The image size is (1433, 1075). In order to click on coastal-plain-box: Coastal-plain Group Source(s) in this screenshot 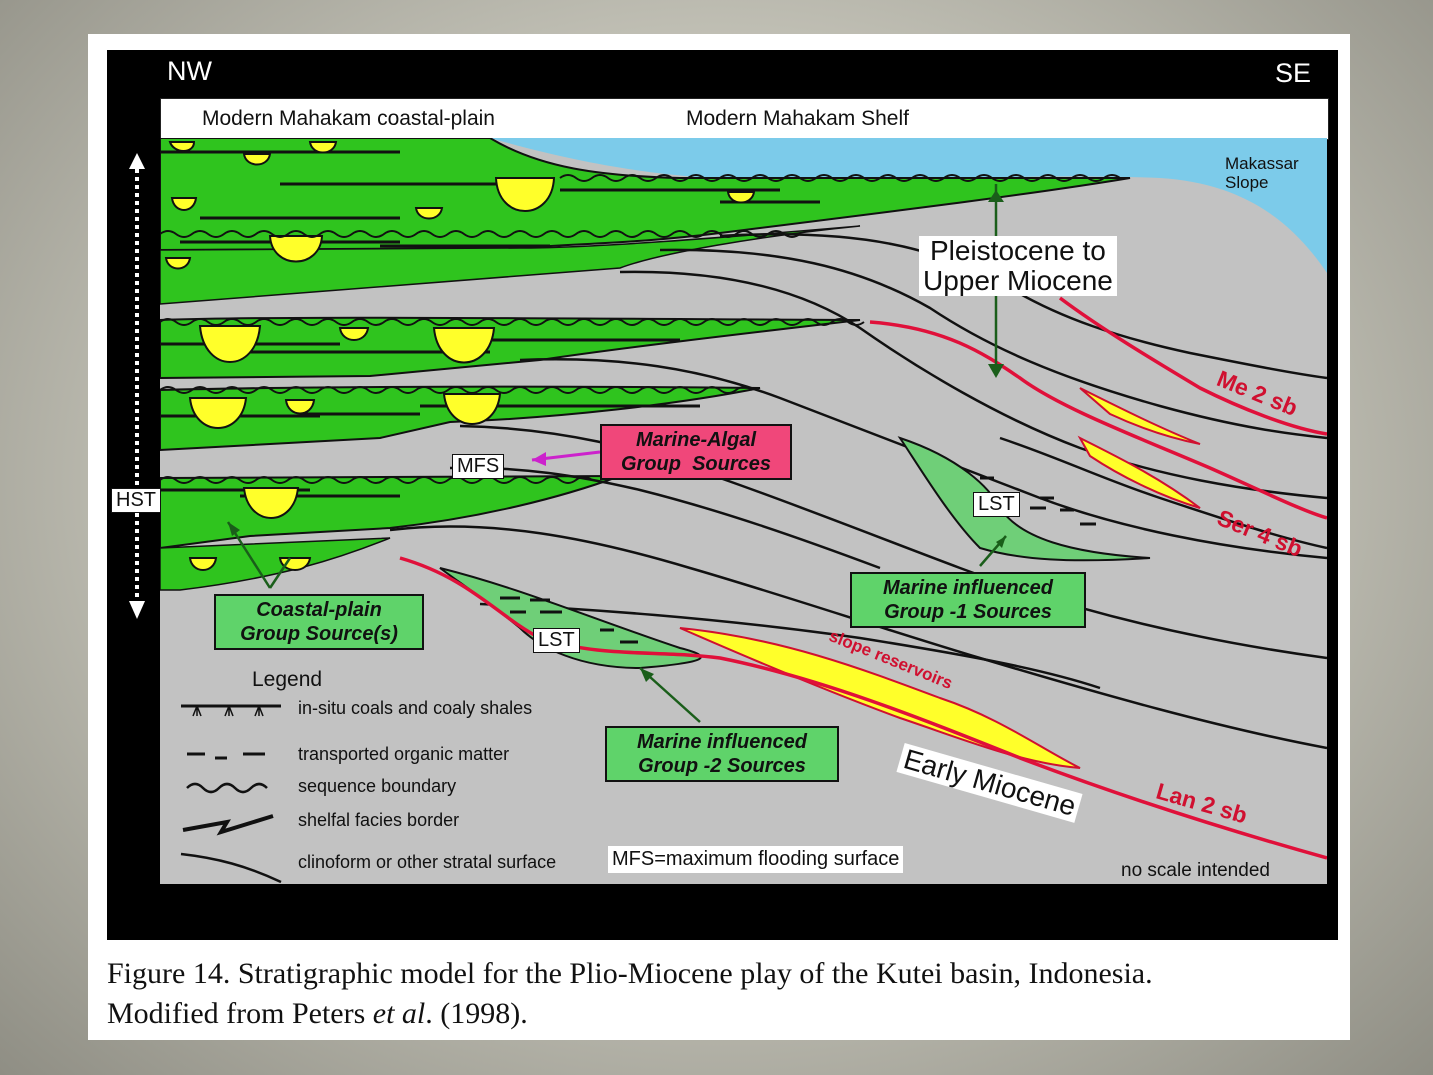, I will do `click(319, 622)`.